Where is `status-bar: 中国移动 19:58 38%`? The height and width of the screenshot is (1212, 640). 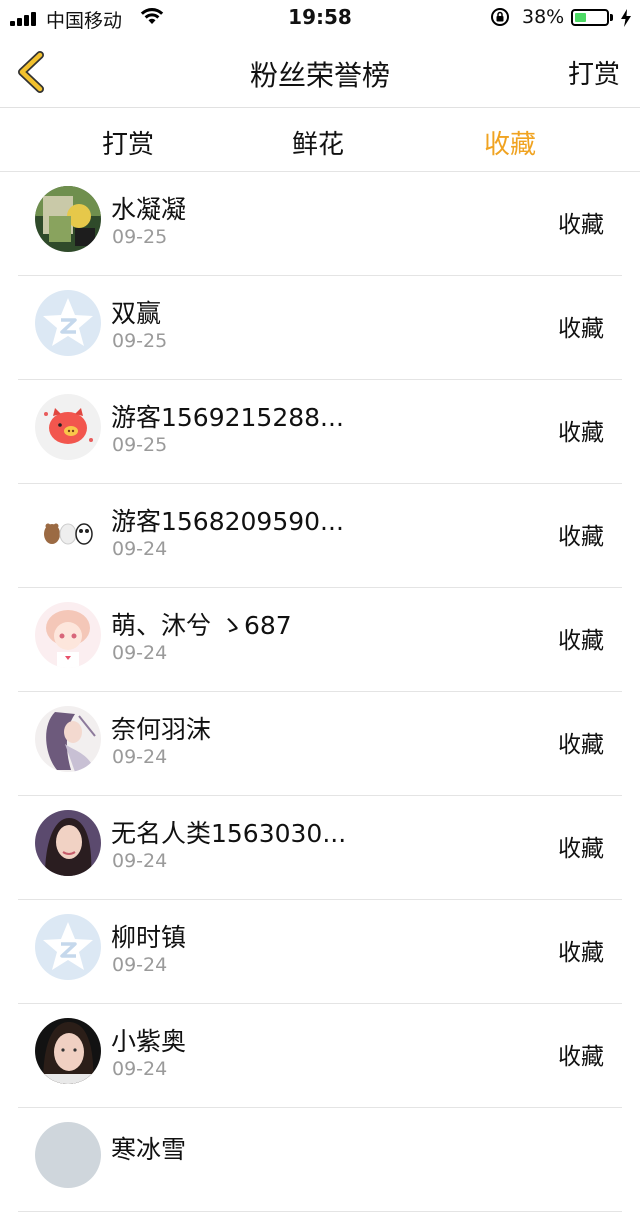
status-bar: 中国移动 19:58 38% is located at coordinates (320, 18).